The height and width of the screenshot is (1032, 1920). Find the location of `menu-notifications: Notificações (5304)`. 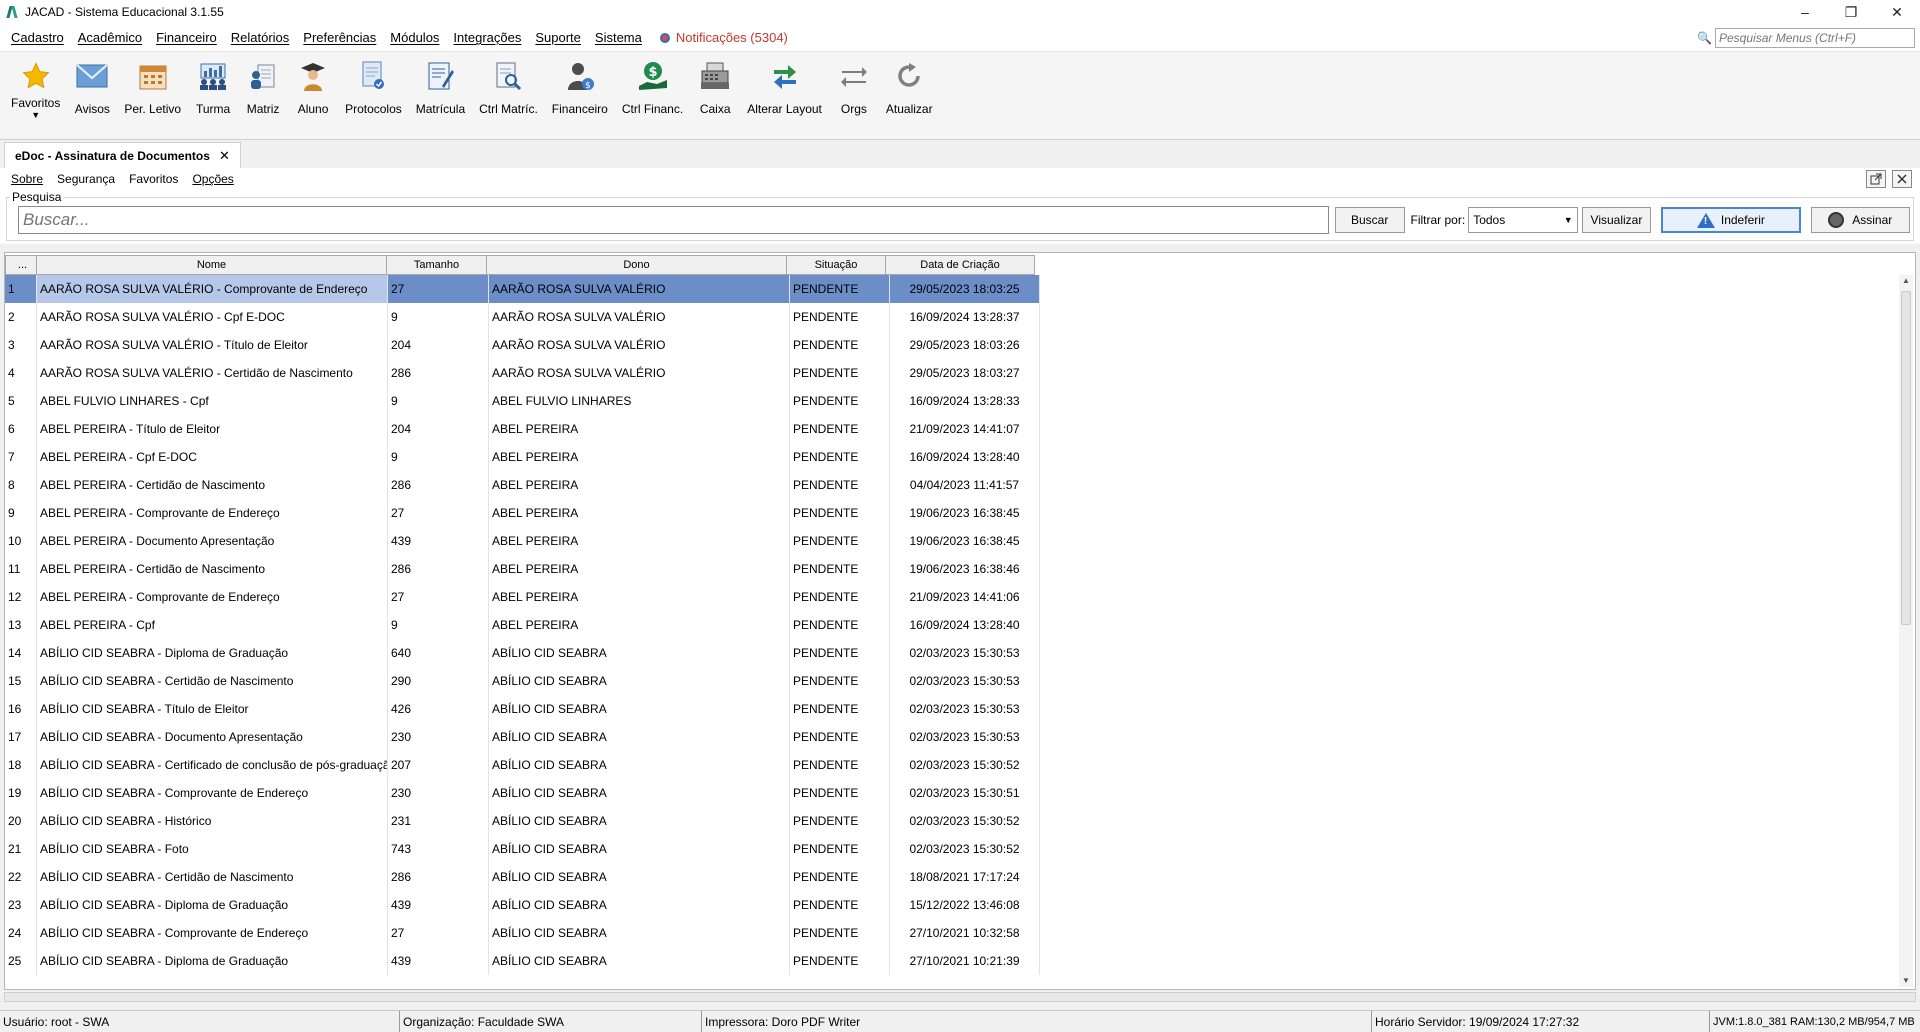

menu-notifications: Notificações (5304) is located at coordinates (724, 37).